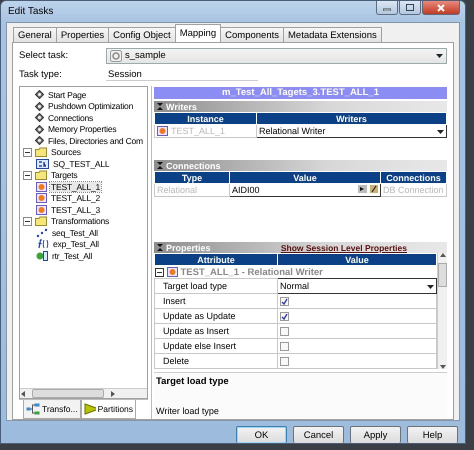  What do you see at coordinates (33, 409) in the screenshot?
I see `network-icon` at bounding box center [33, 409].